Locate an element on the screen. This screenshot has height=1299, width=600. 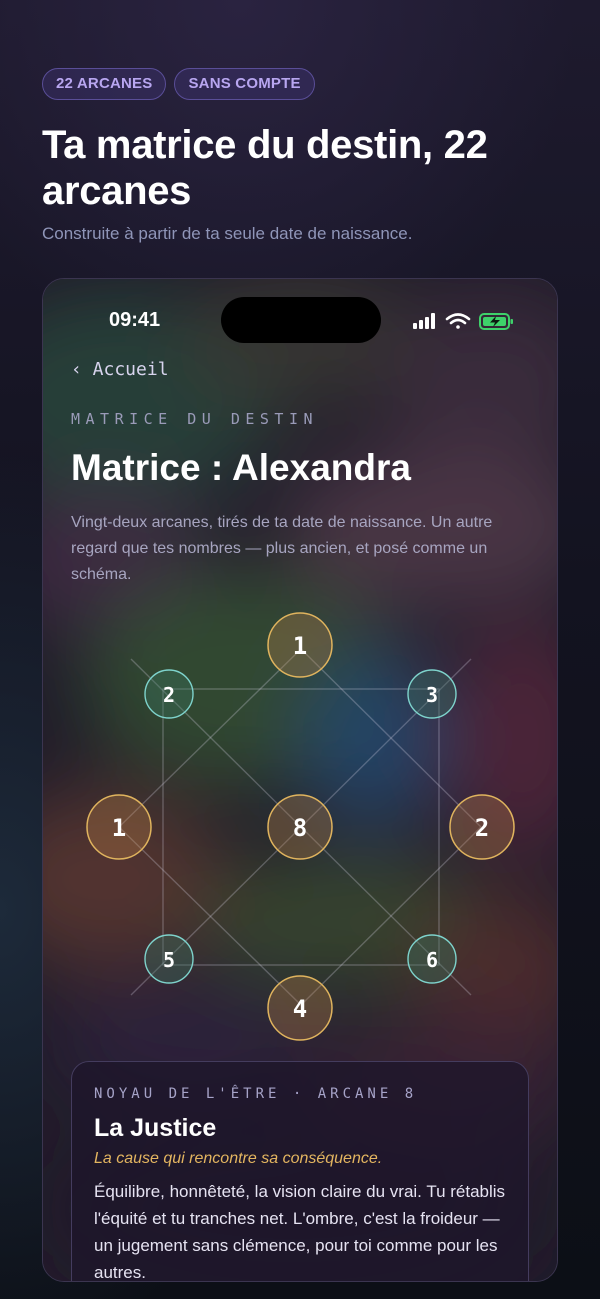
arcane-node-bottom-left: 5 is located at coordinates (169, 959).